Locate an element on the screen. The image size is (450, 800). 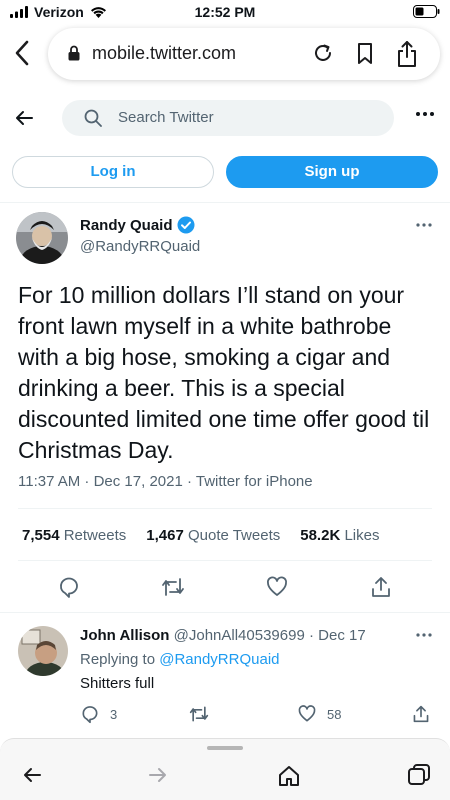
search-icon is located at coordinates (93, 118).